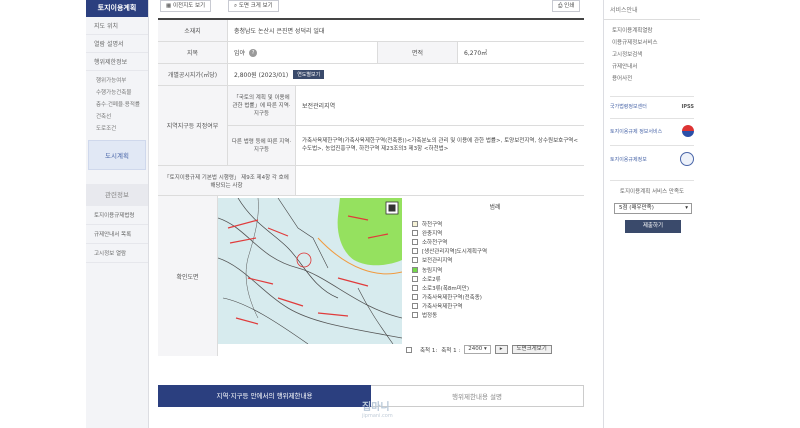 This screenshot has height=428, width=800. What do you see at coordinates (117, 253) in the screenshot?
I see `sidebar-link: 고시정보 열람` at bounding box center [117, 253].